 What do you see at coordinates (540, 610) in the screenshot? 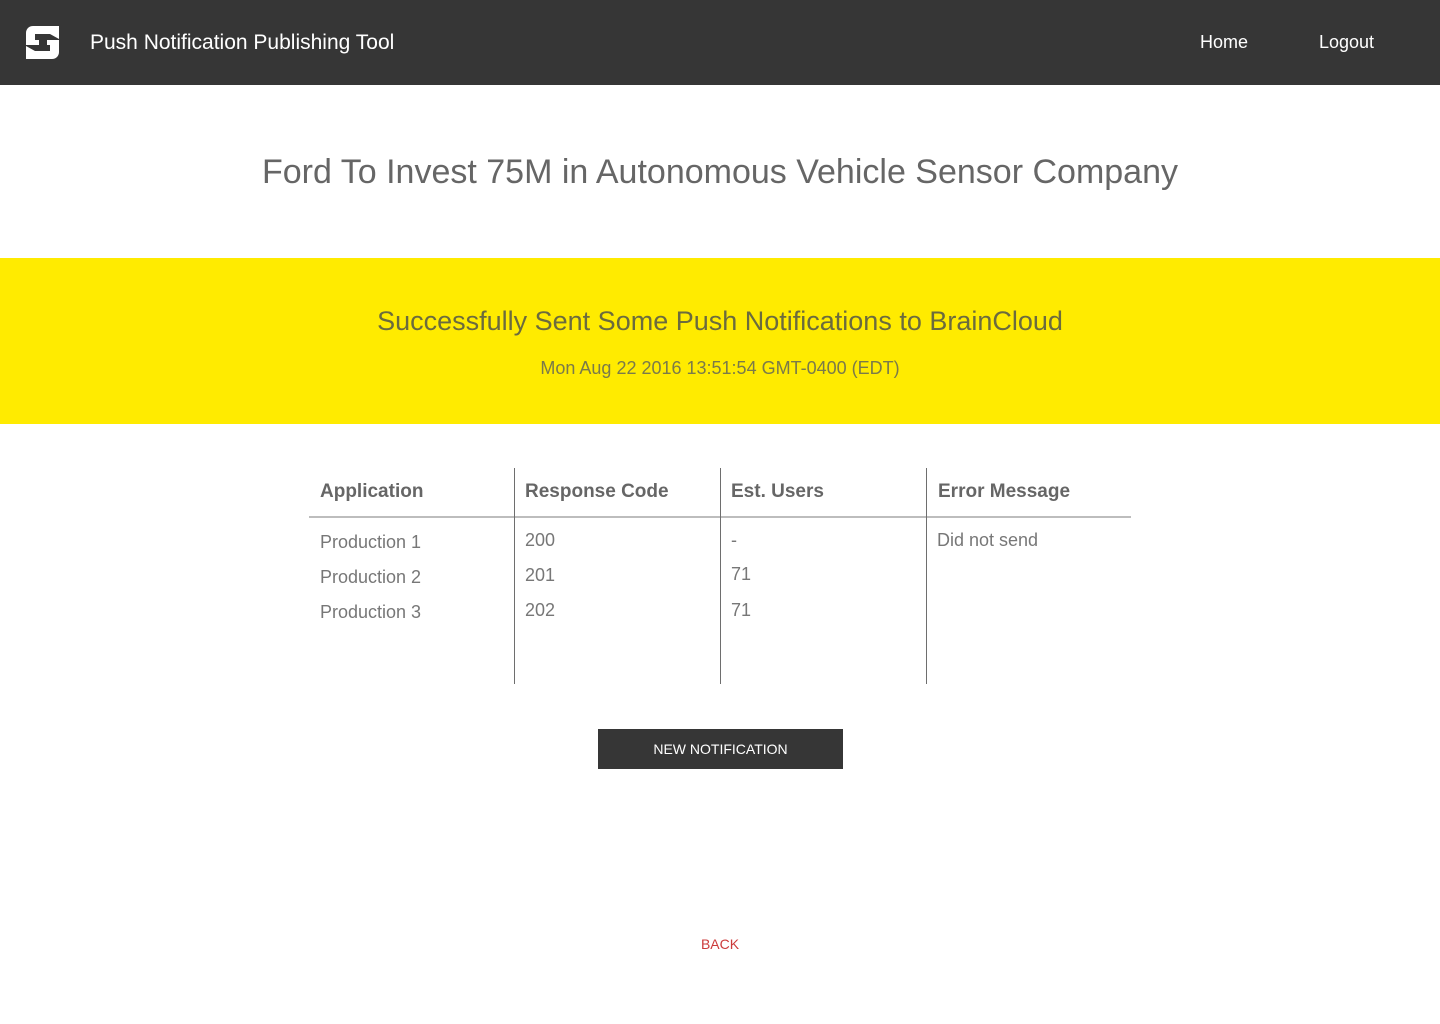
I see `cell-response-code: 202` at bounding box center [540, 610].